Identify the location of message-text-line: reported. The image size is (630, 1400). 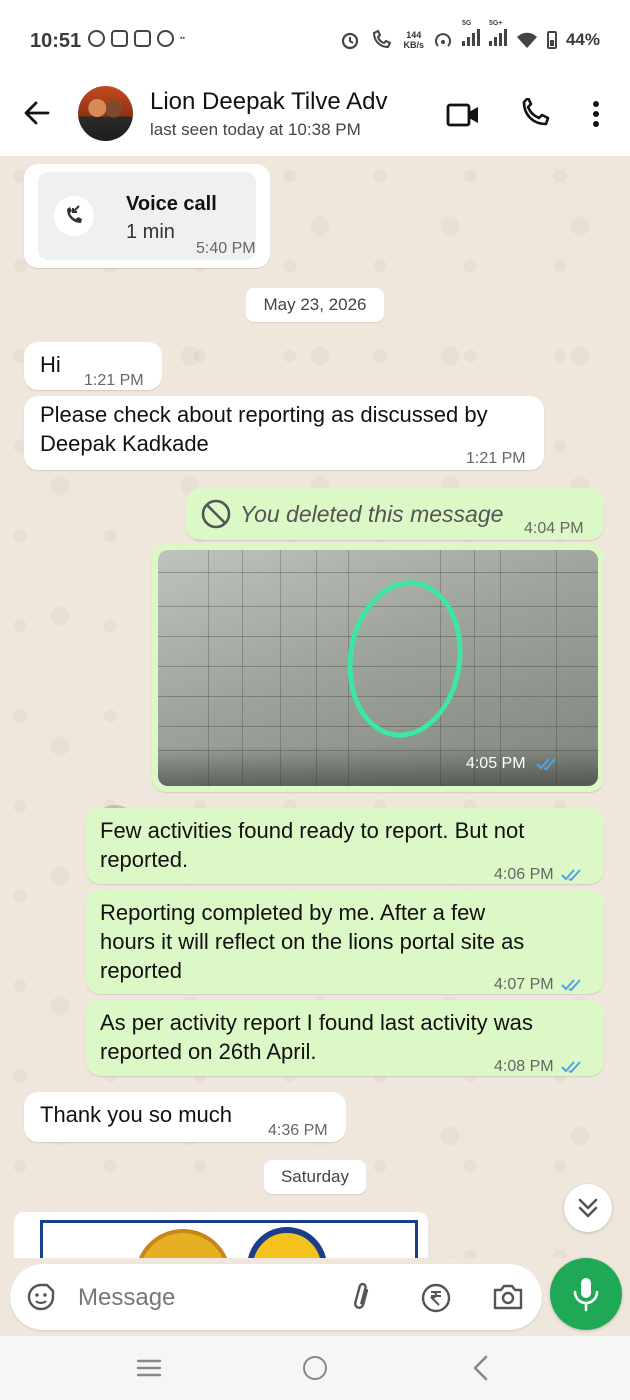
(141, 970).